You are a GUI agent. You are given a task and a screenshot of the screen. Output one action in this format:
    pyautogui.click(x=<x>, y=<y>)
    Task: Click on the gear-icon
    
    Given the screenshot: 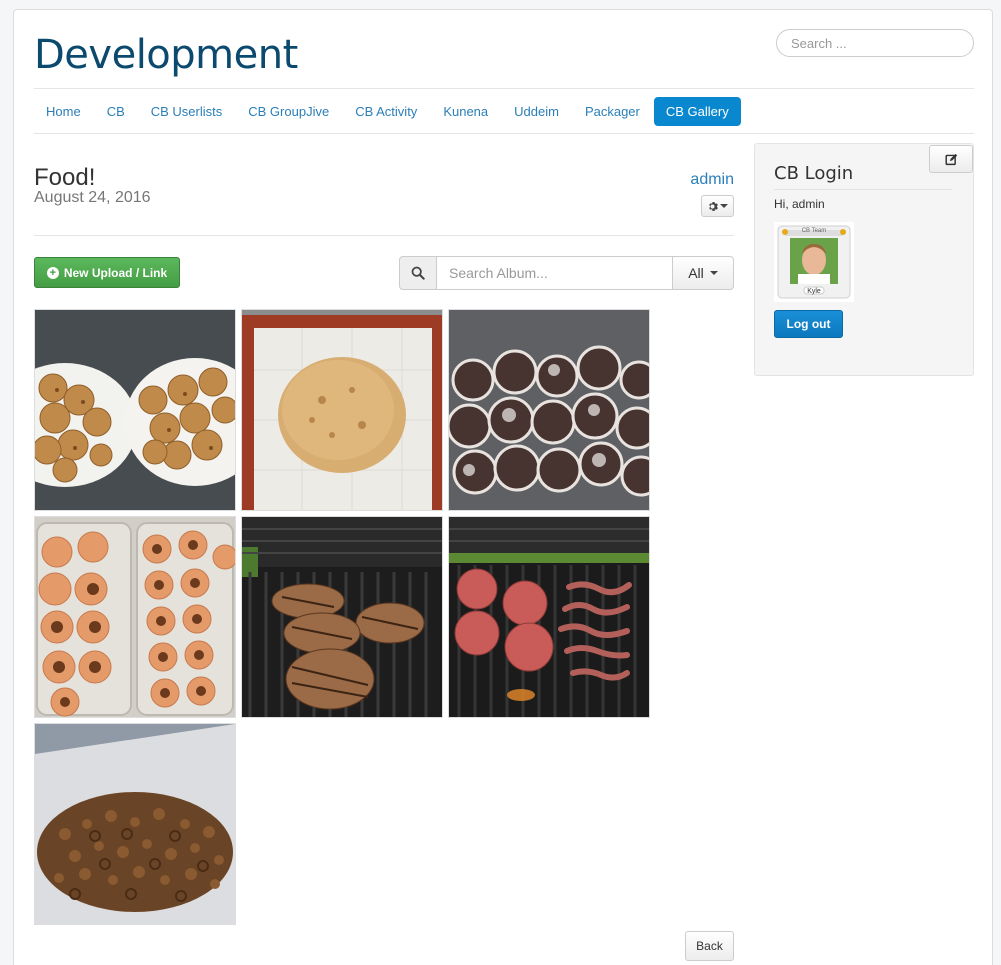 What is the action you would take?
    pyautogui.click(x=713, y=206)
    